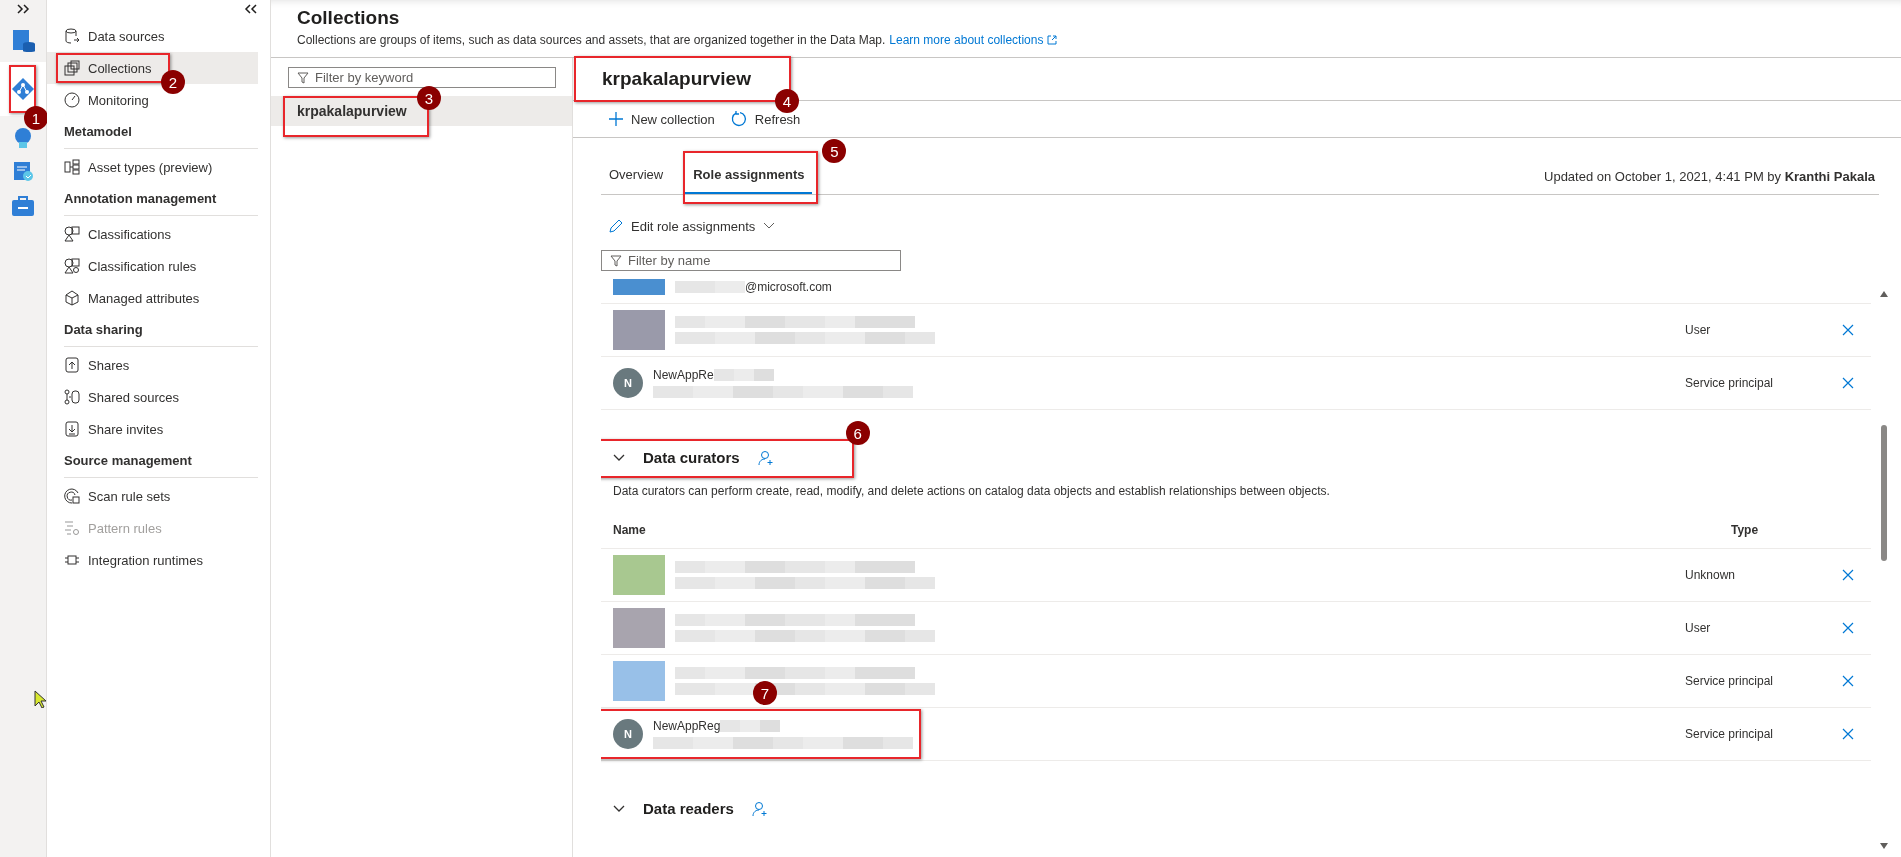 This screenshot has width=1901, height=857. Describe the element at coordinates (72, 496) in the screenshot. I see `radar-icon` at that location.